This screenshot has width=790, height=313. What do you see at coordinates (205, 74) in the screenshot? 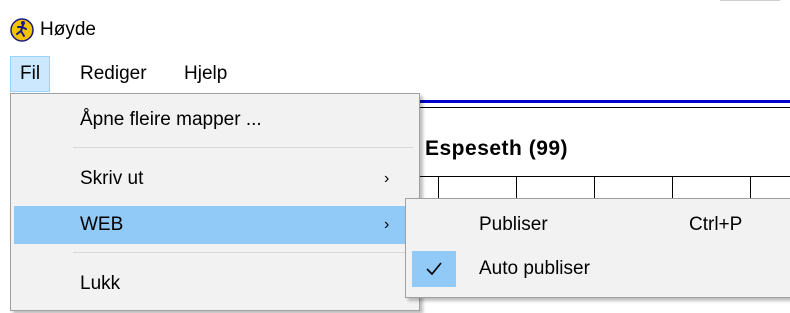
I see `menu-hjelp: Hjelp` at bounding box center [205, 74].